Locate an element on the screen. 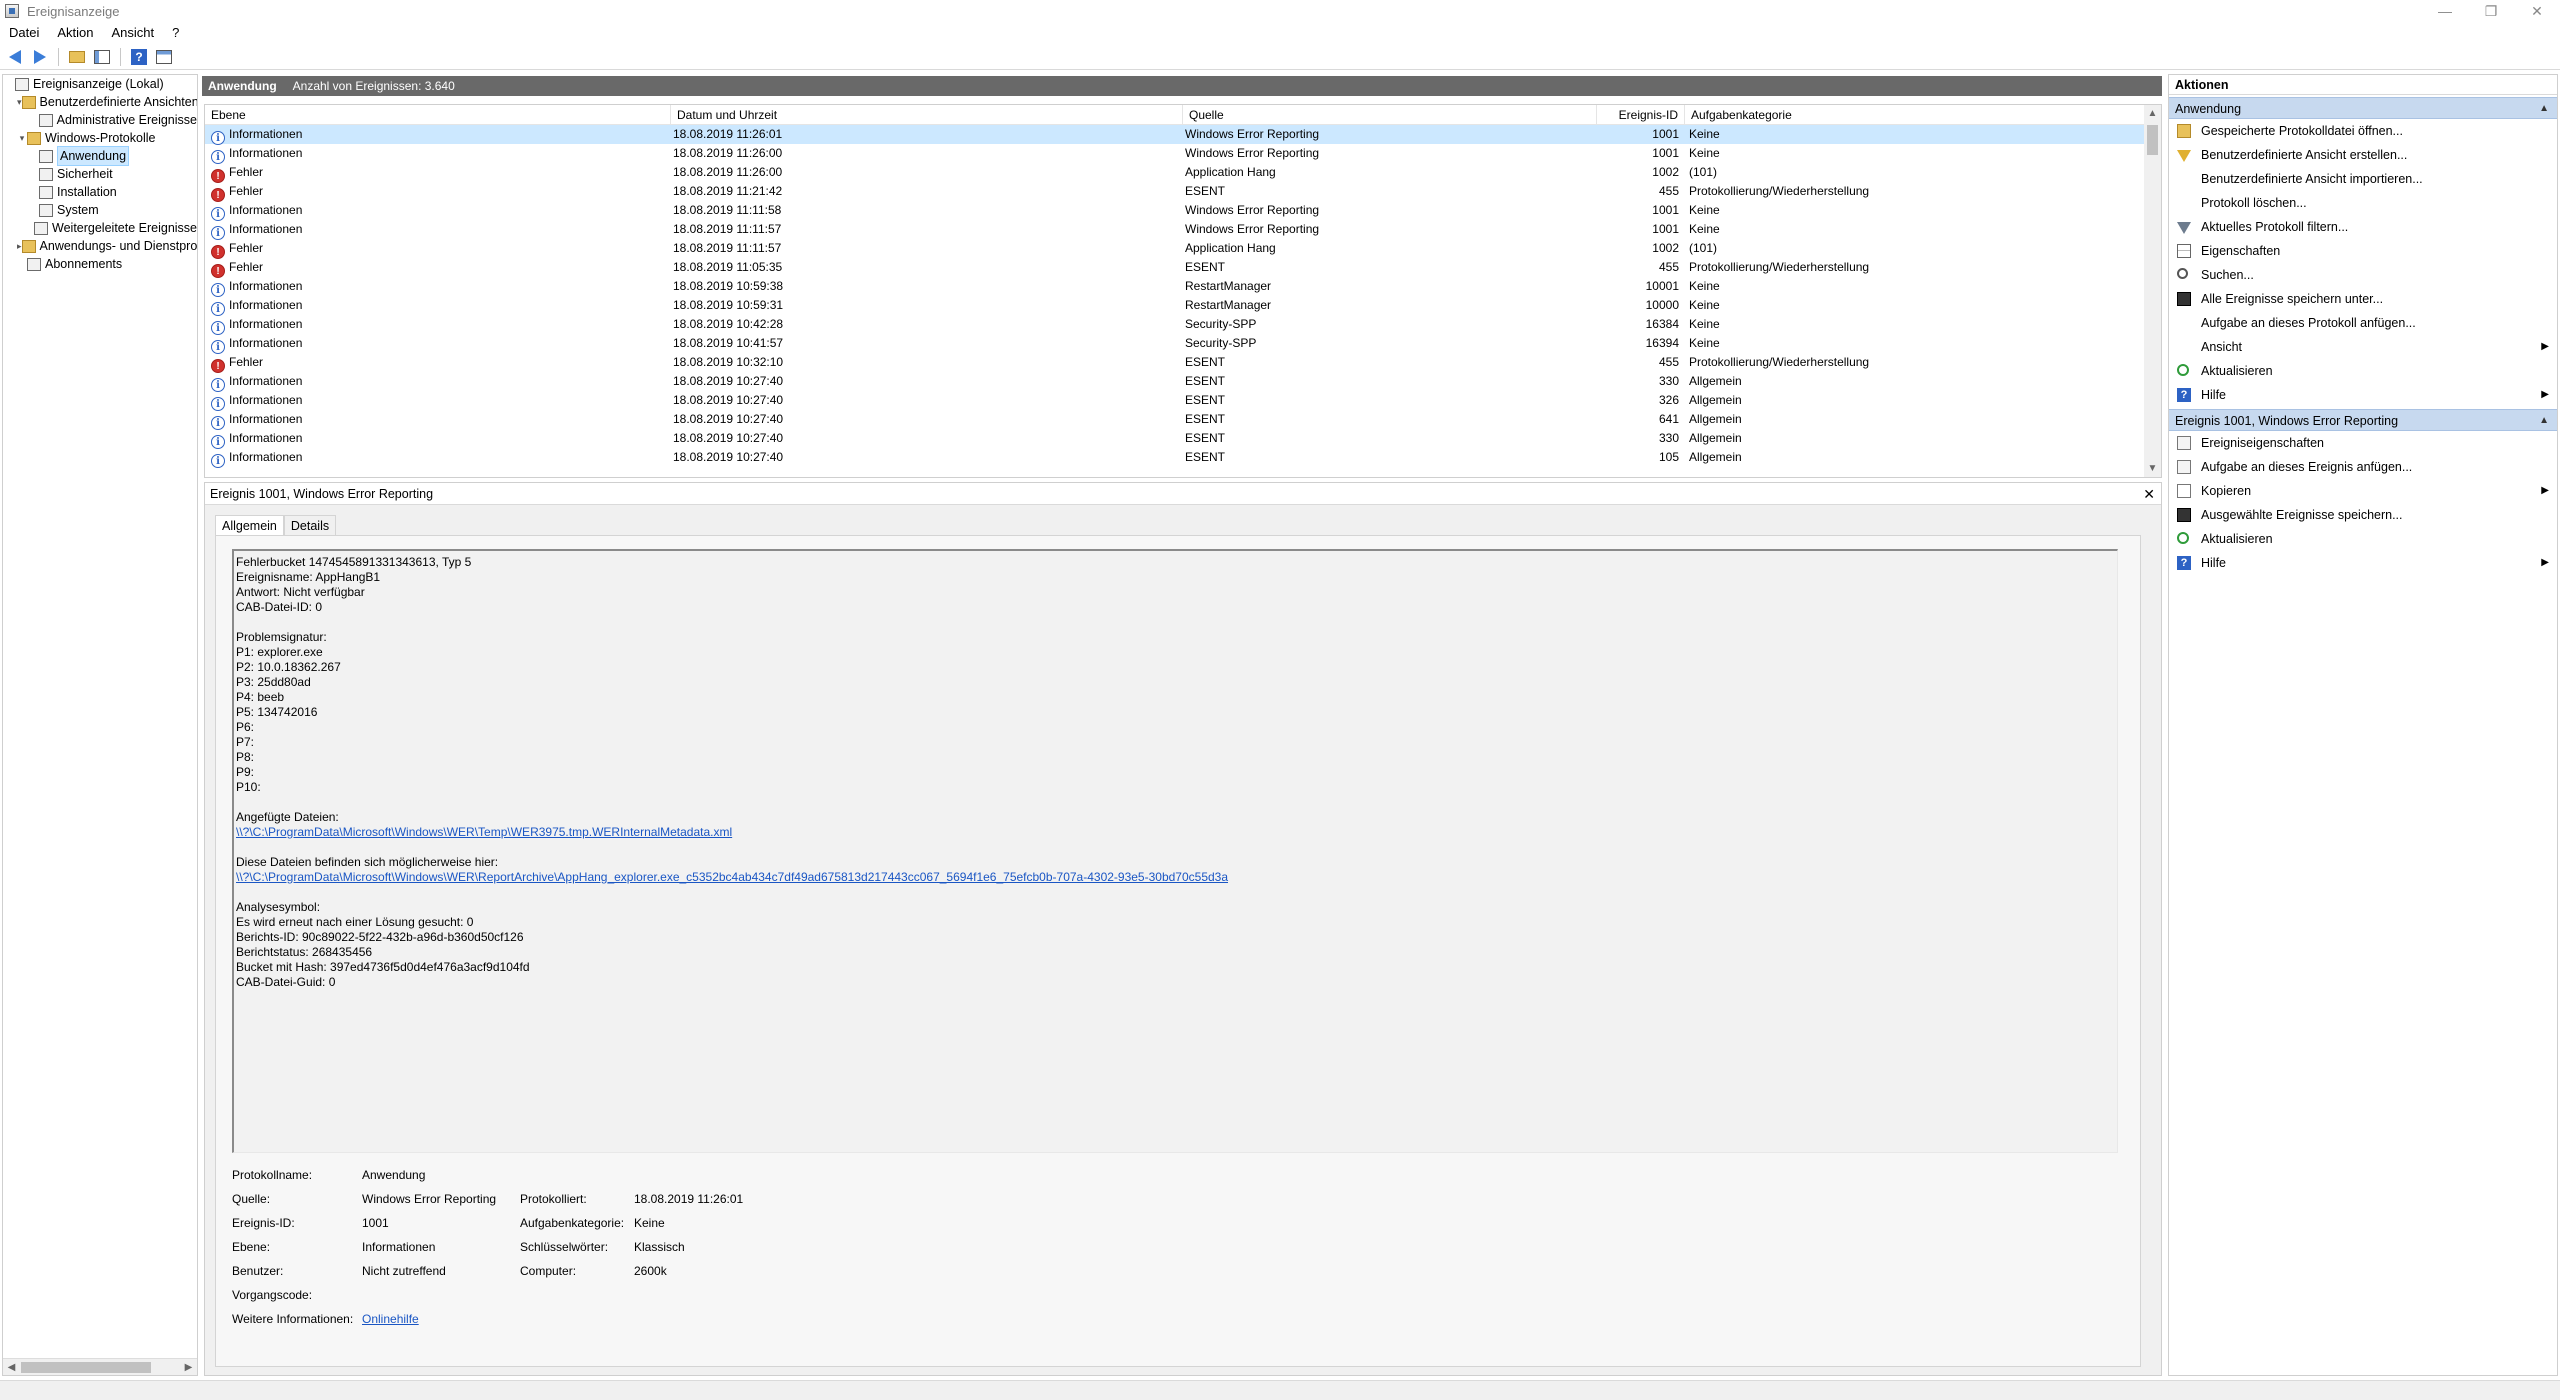 The height and width of the screenshot is (1400, 2560). open-folder-icon is located at coordinates (2184, 131).